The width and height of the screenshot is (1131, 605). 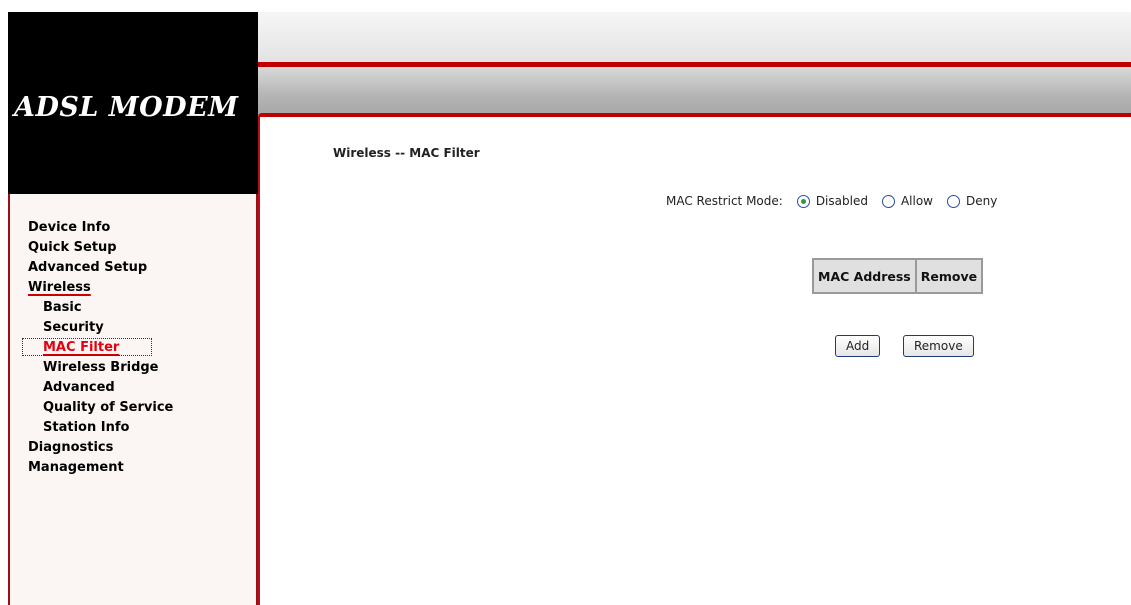 I want to click on sidebar-item-diagnostics: Diagnostics, so click(x=100, y=448).